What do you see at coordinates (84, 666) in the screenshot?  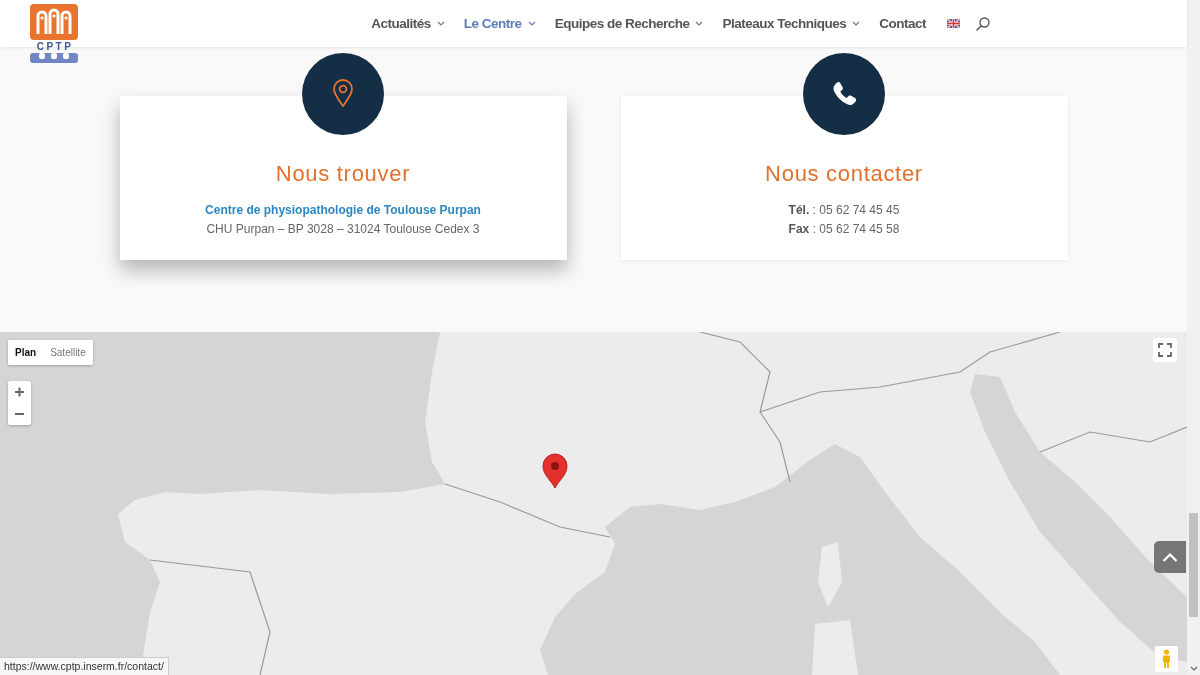 I see `status-url: https://www.cptp.inserm.fr/contact/` at bounding box center [84, 666].